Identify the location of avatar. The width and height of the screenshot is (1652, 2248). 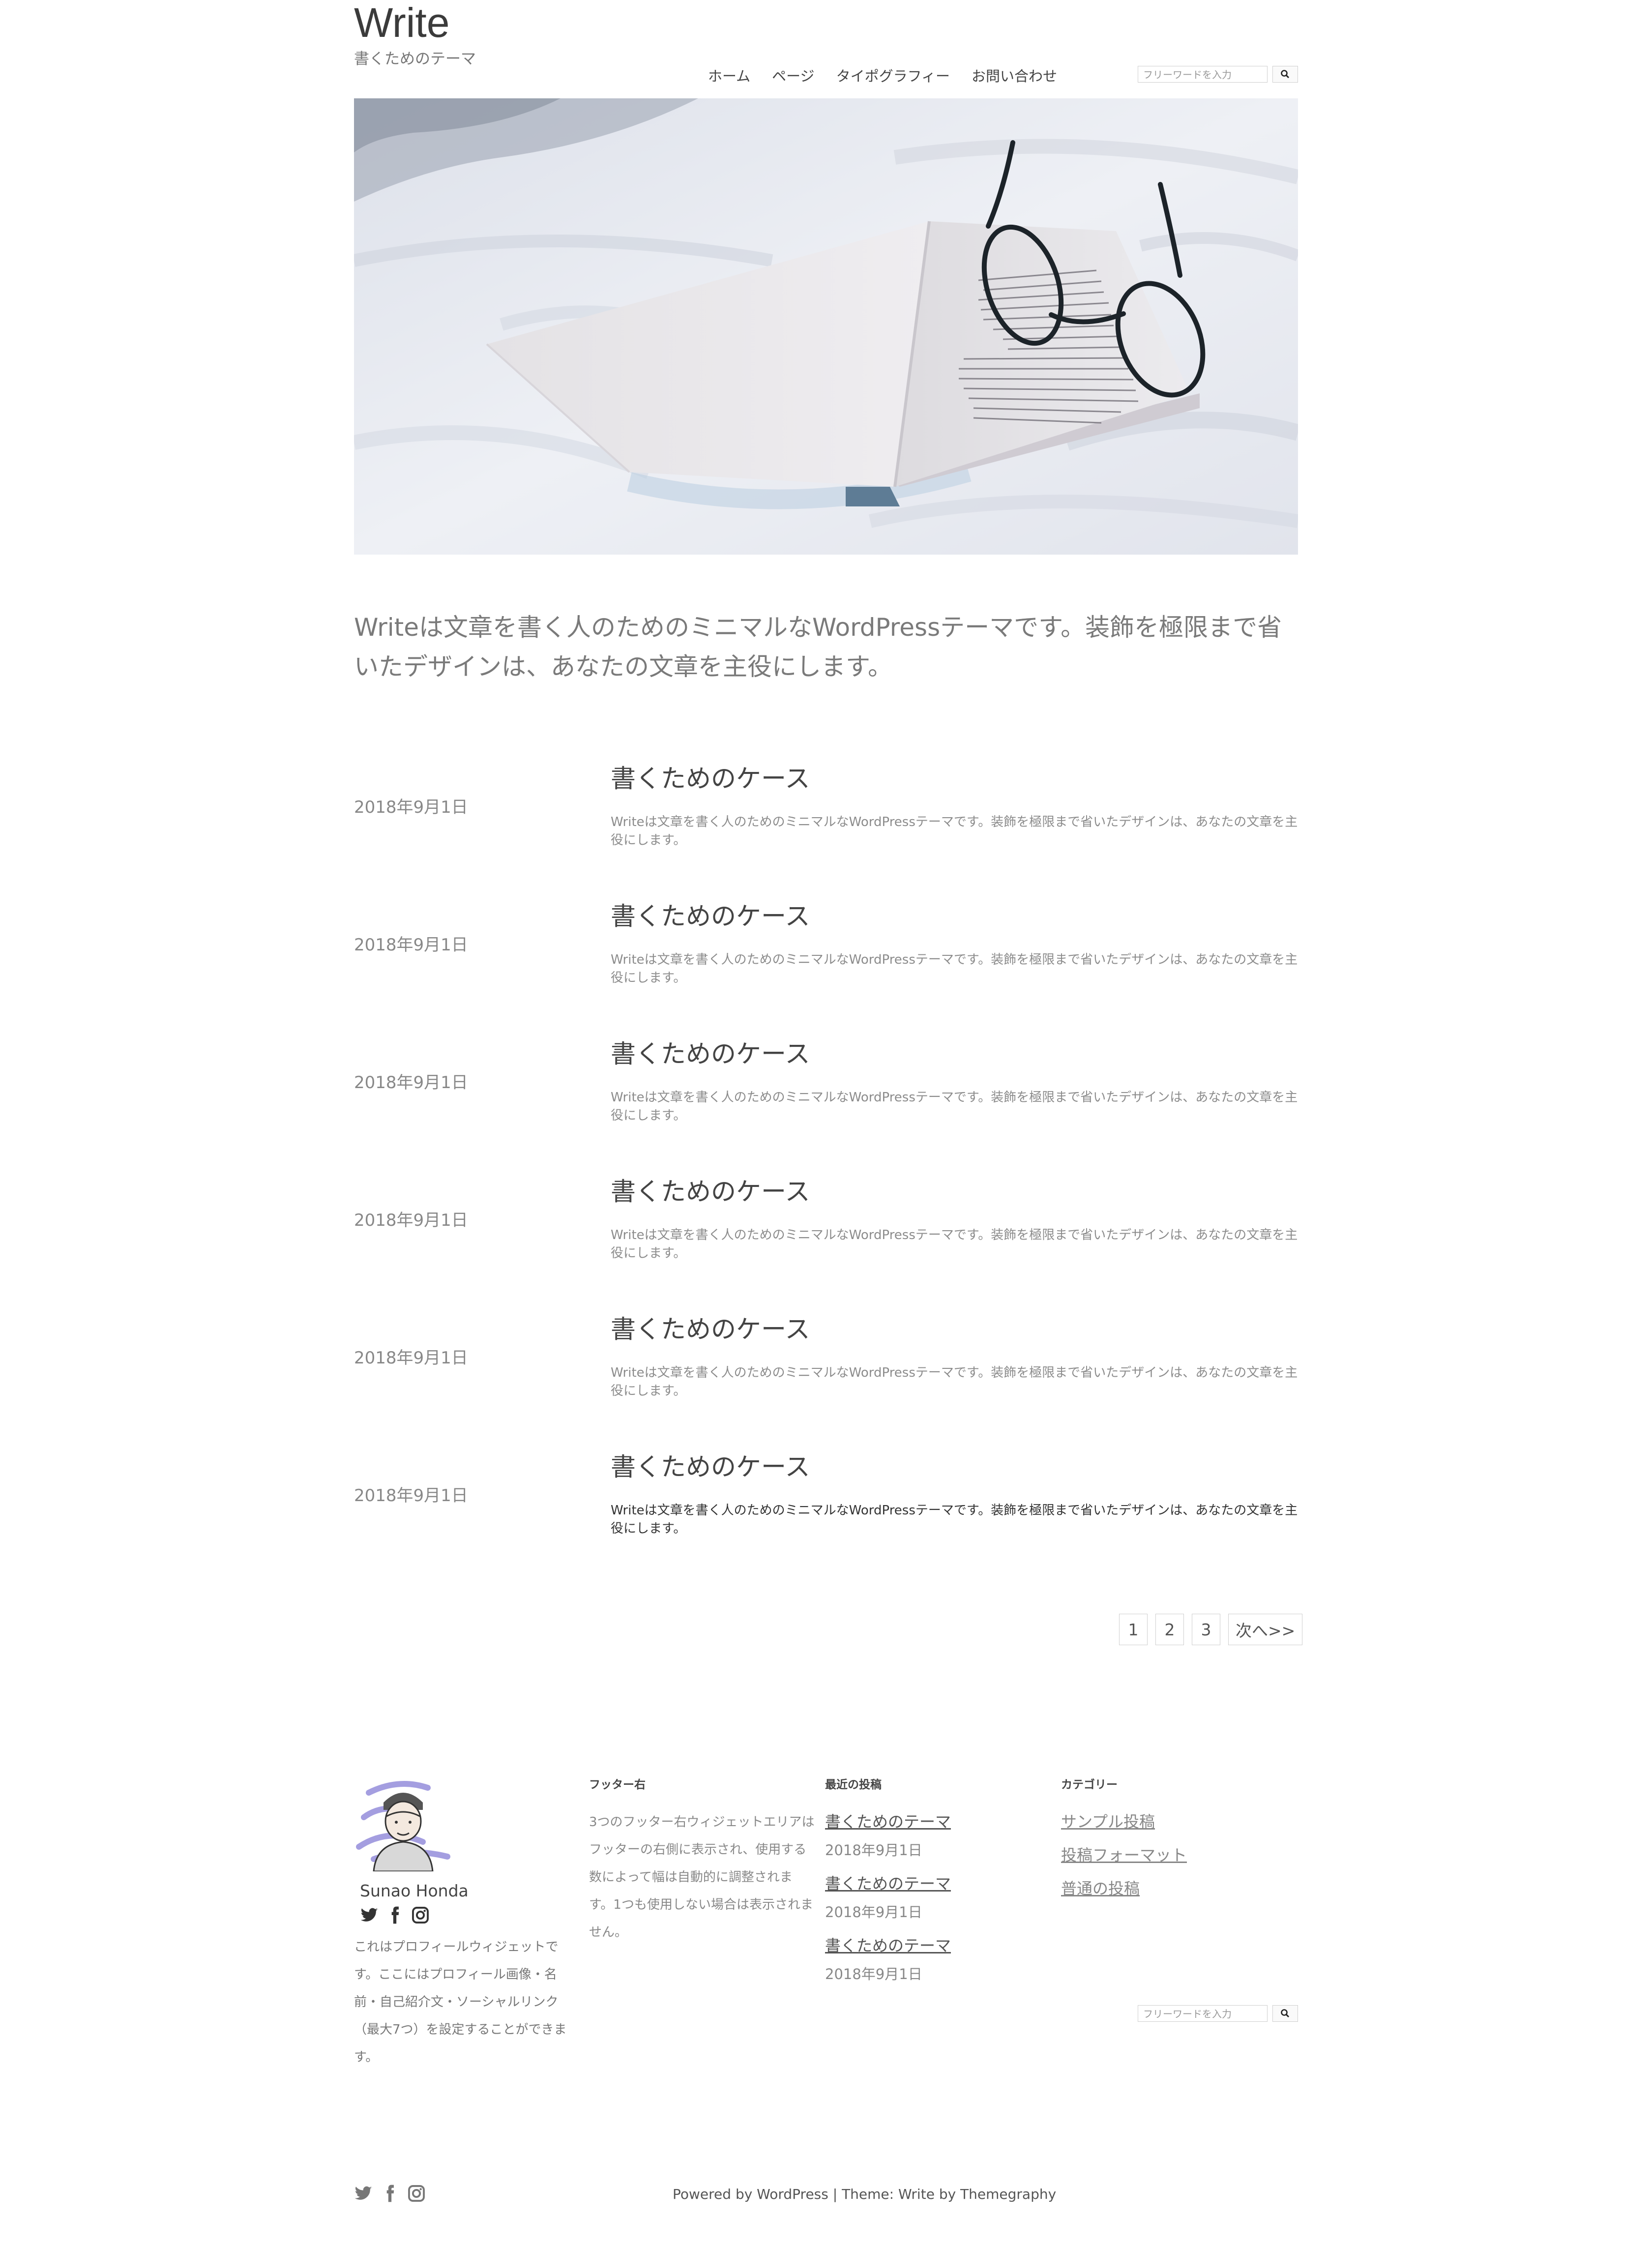
(403, 1822).